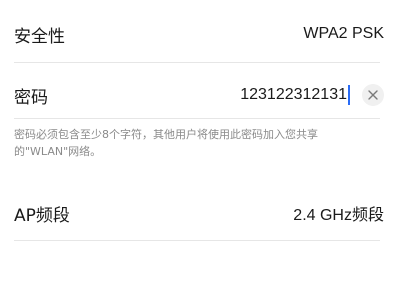 The width and height of the screenshot is (400, 300). I want to click on close-icon, so click(373, 95).